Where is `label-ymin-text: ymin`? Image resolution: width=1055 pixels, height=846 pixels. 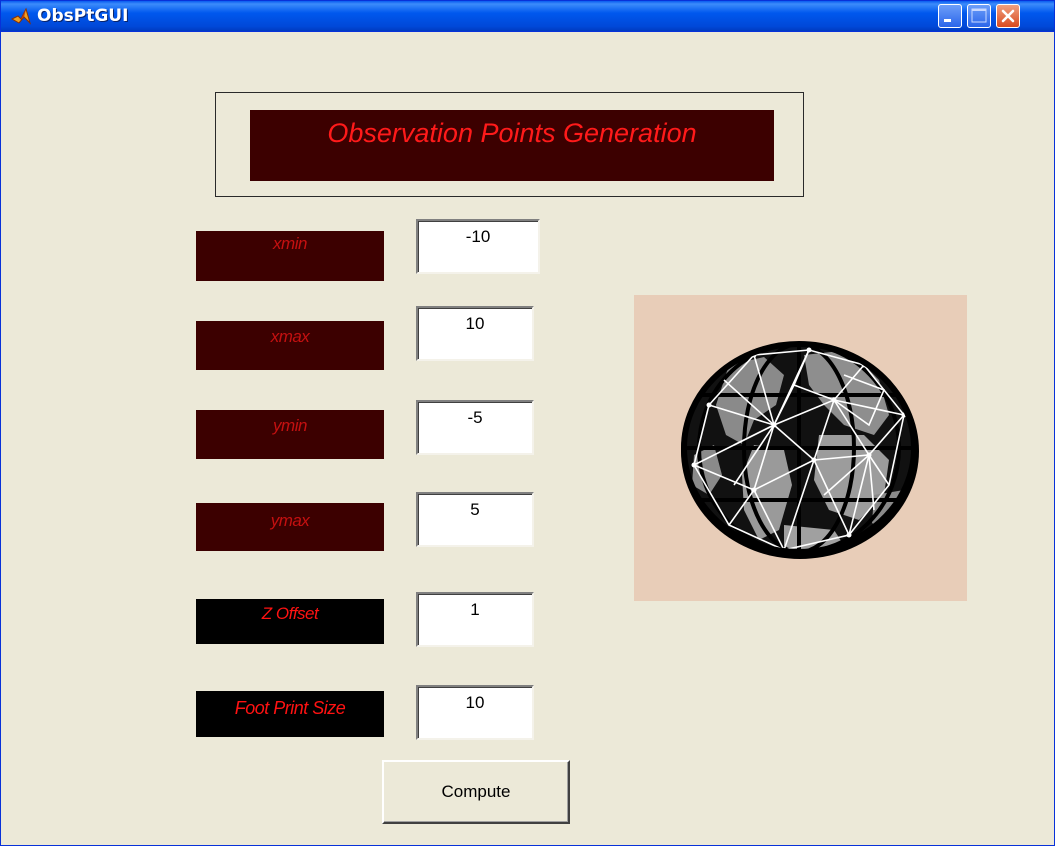
label-ymin-text: ymin is located at coordinates (290, 425).